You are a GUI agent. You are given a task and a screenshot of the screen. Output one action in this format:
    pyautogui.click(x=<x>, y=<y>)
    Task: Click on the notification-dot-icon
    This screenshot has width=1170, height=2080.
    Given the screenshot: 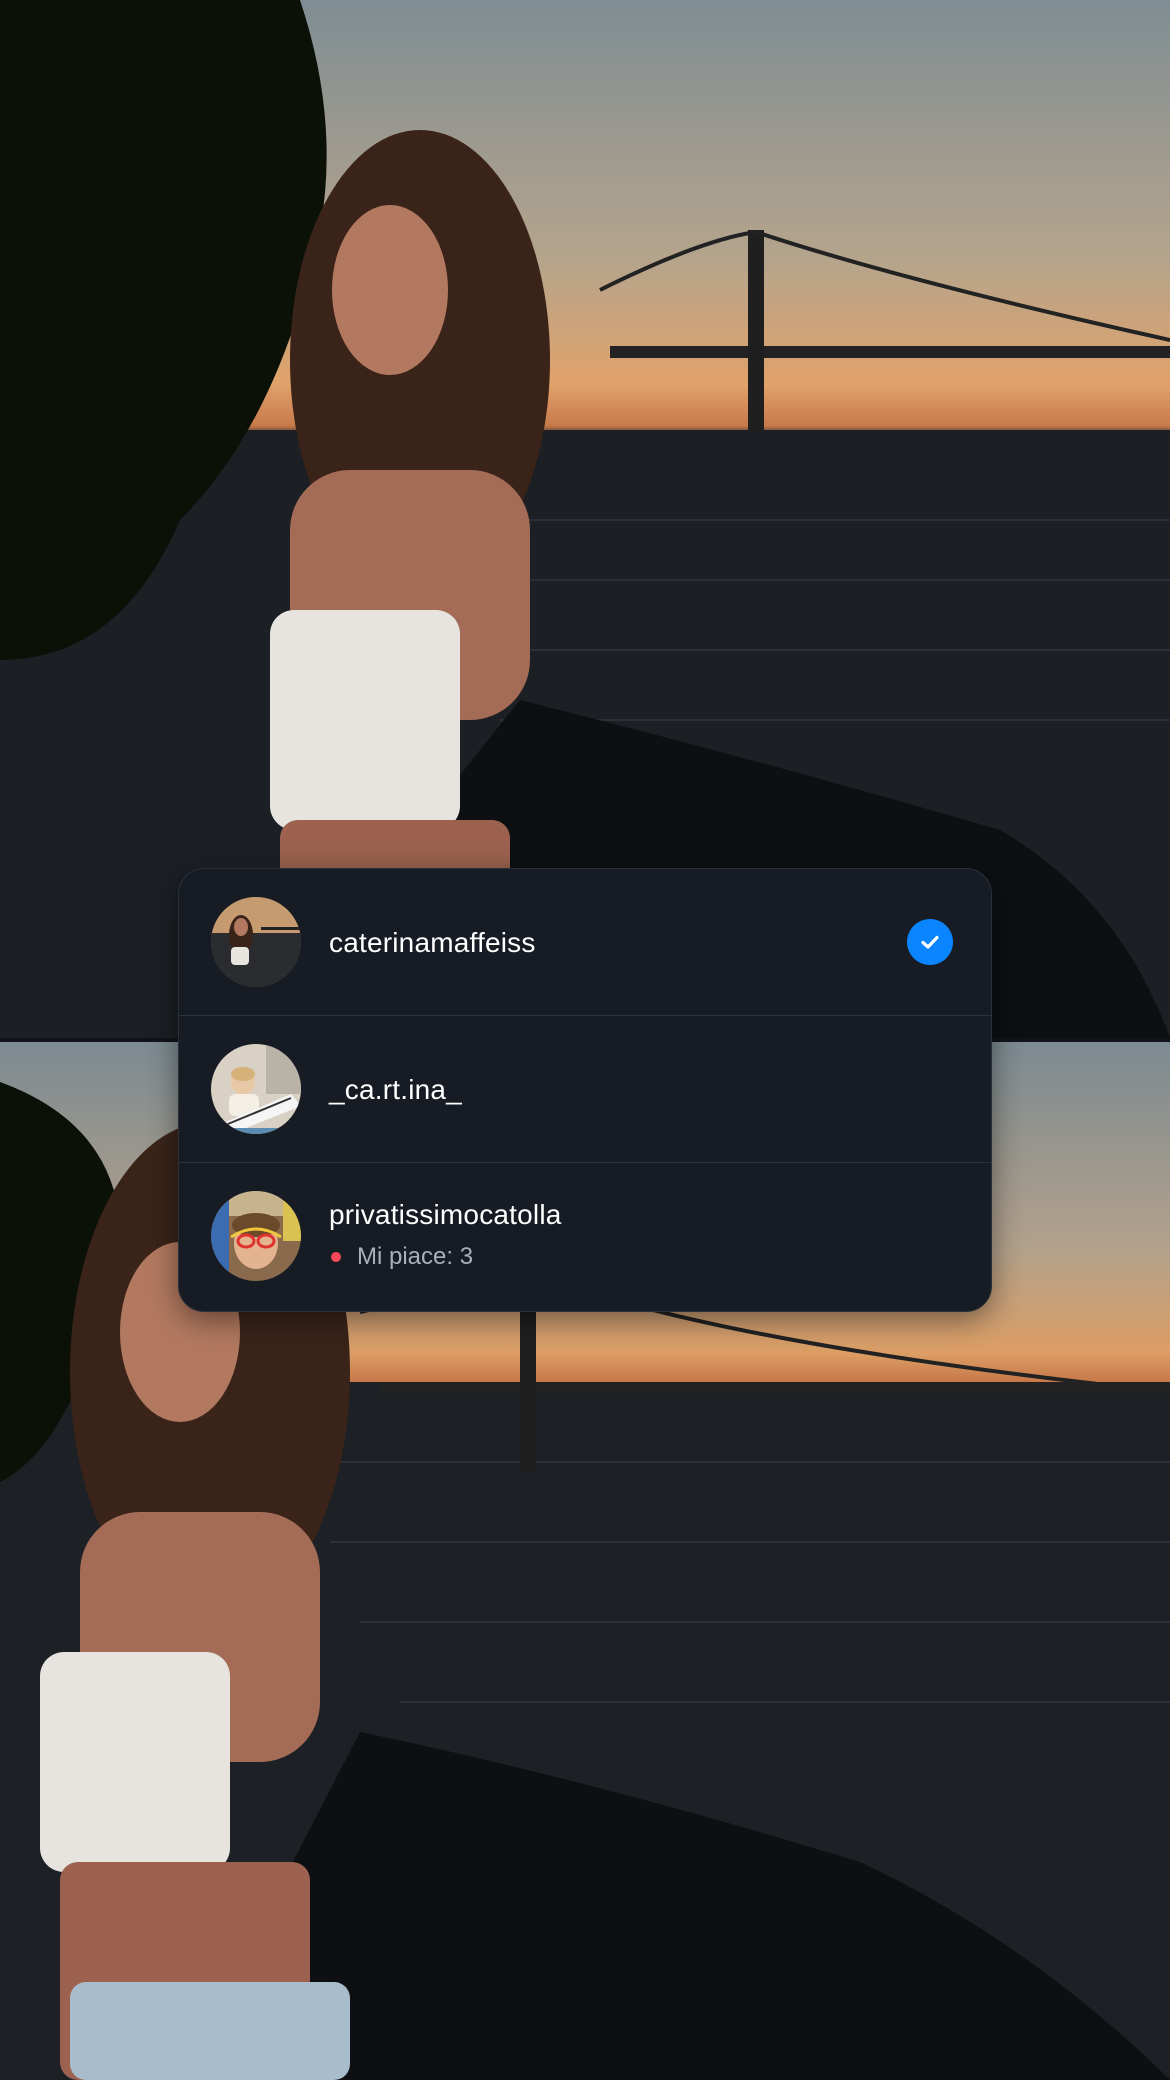 What is the action you would take?
    pyautogui.click(x=336, y=1257)
    